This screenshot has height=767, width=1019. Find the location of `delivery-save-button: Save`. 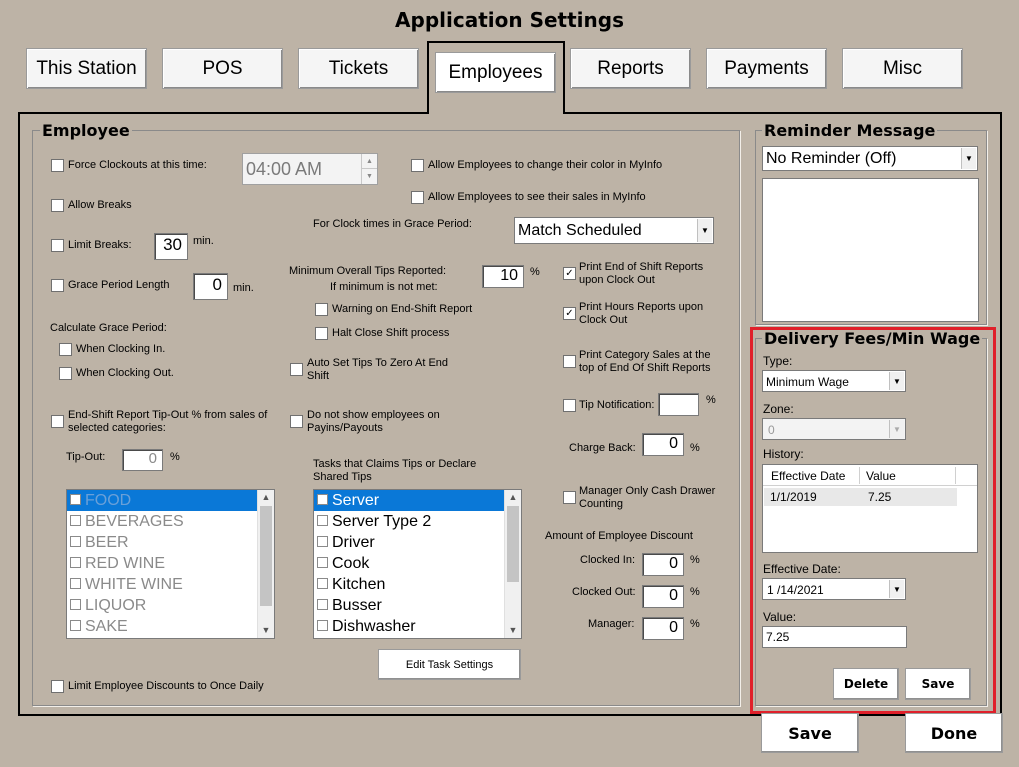

delivery-save-button: Save is located at coordinates (938, 684).